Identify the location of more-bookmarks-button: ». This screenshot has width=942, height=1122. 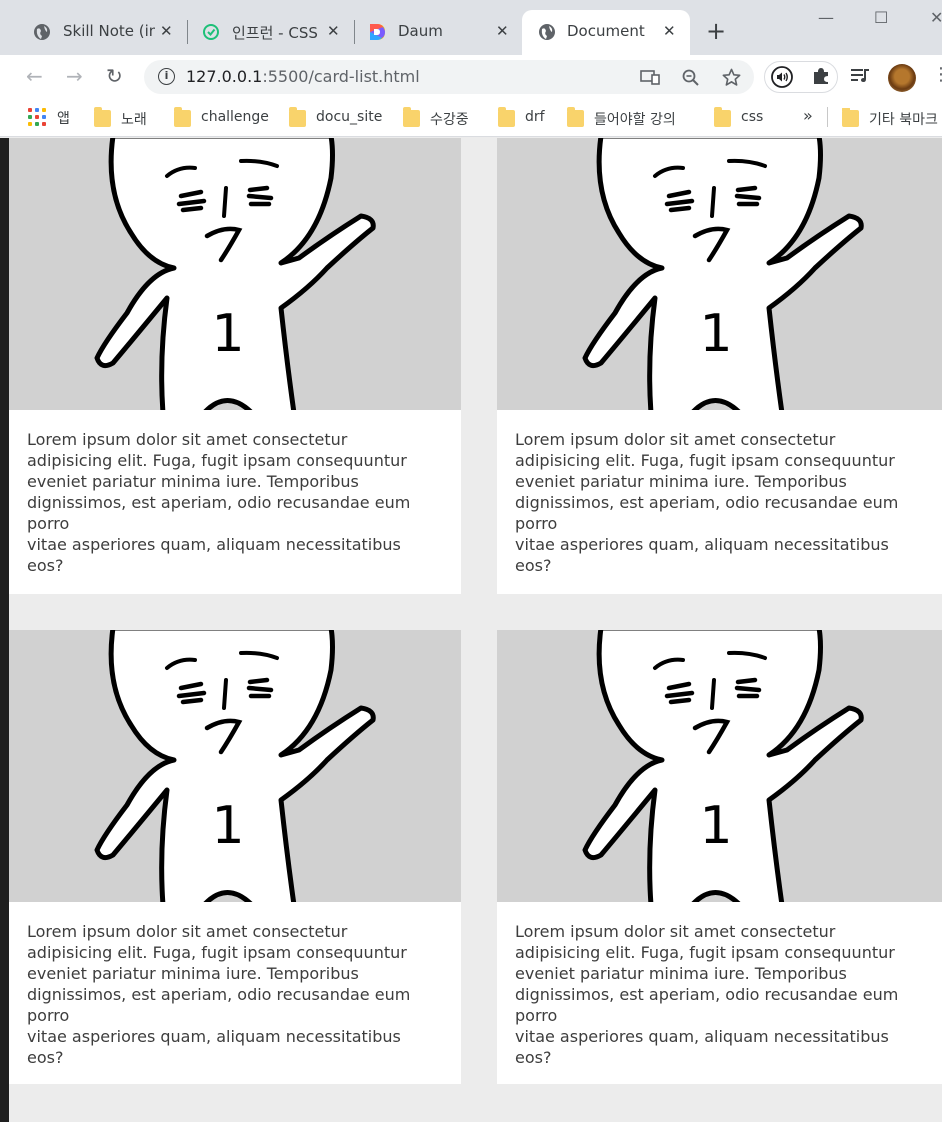
(808, 115).